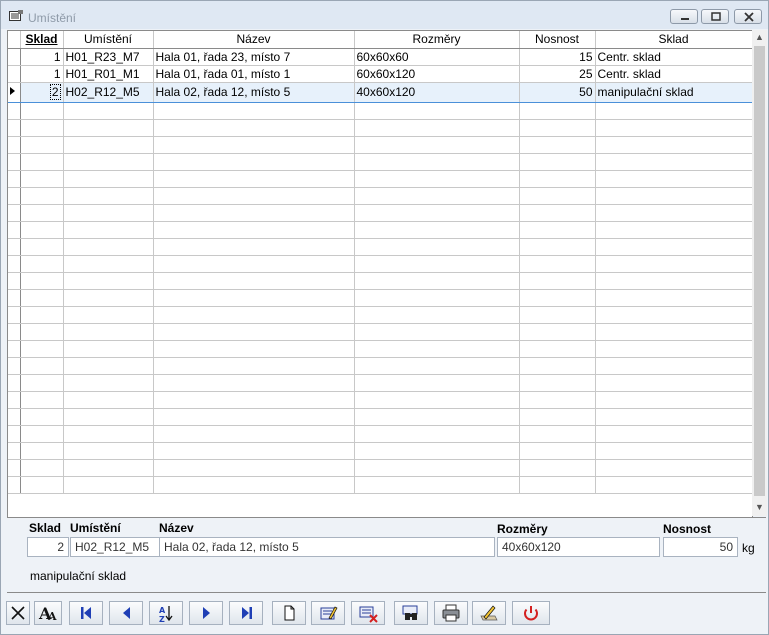 This screenshot has width=769, height=635. I want to click on column-header-umisteni: Umístění, so click(108, 40).